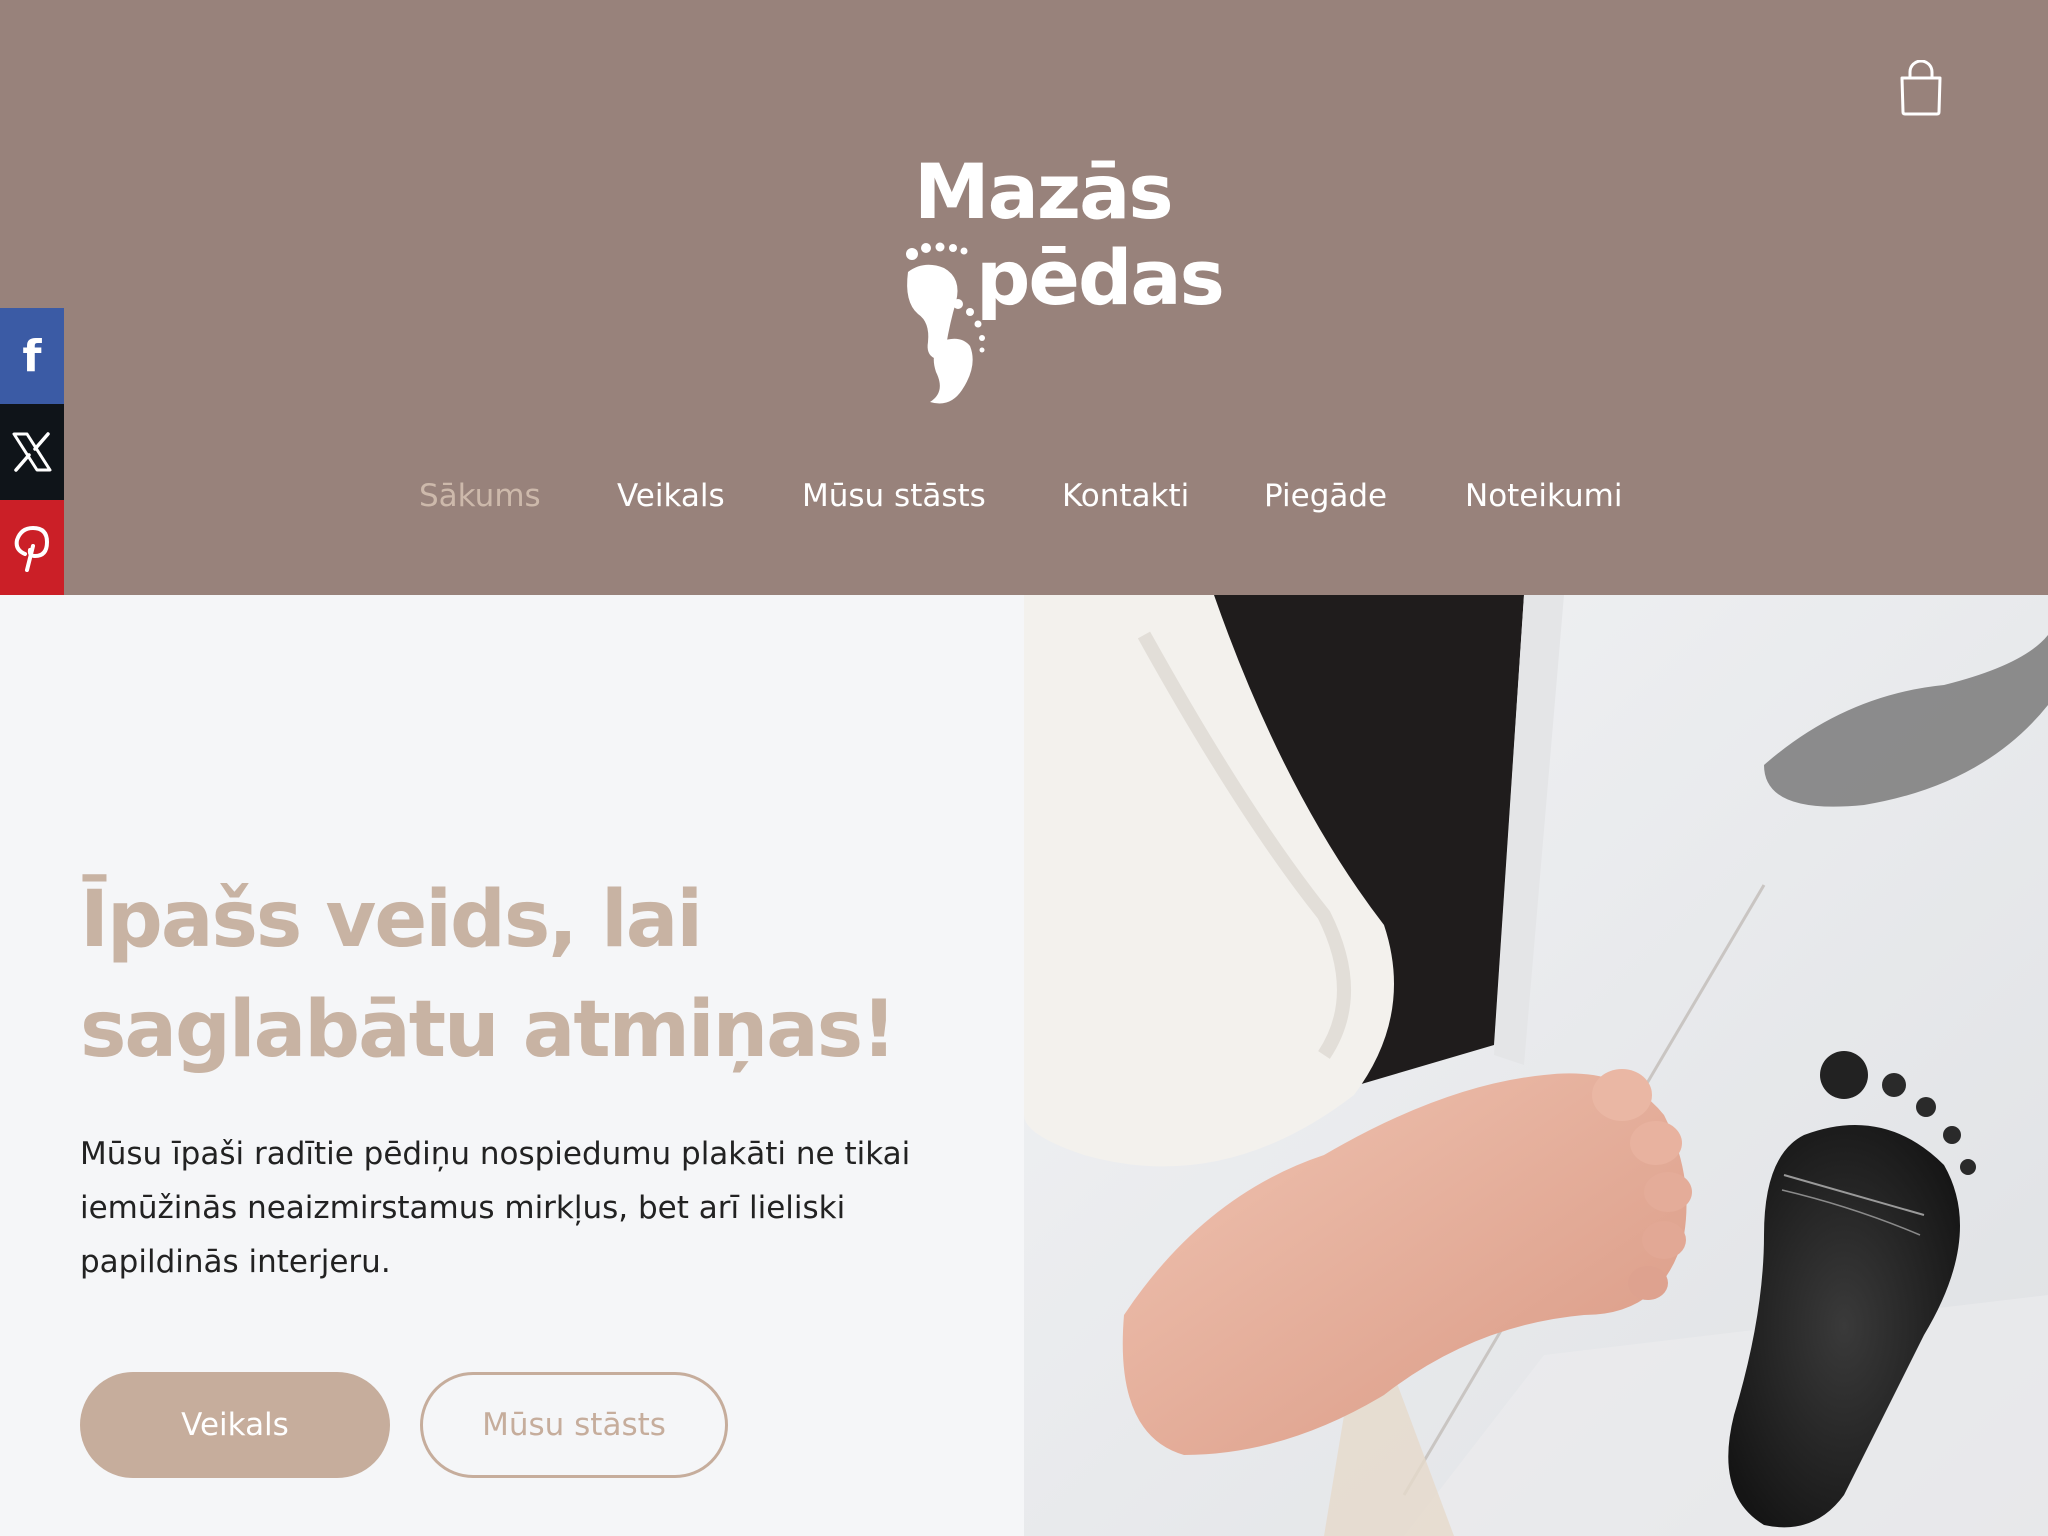  What do you see at coordinates (1100, 277) in the screenshot?
I see `logo-text-line2: pēdas` at bounding box center [1100, 277].